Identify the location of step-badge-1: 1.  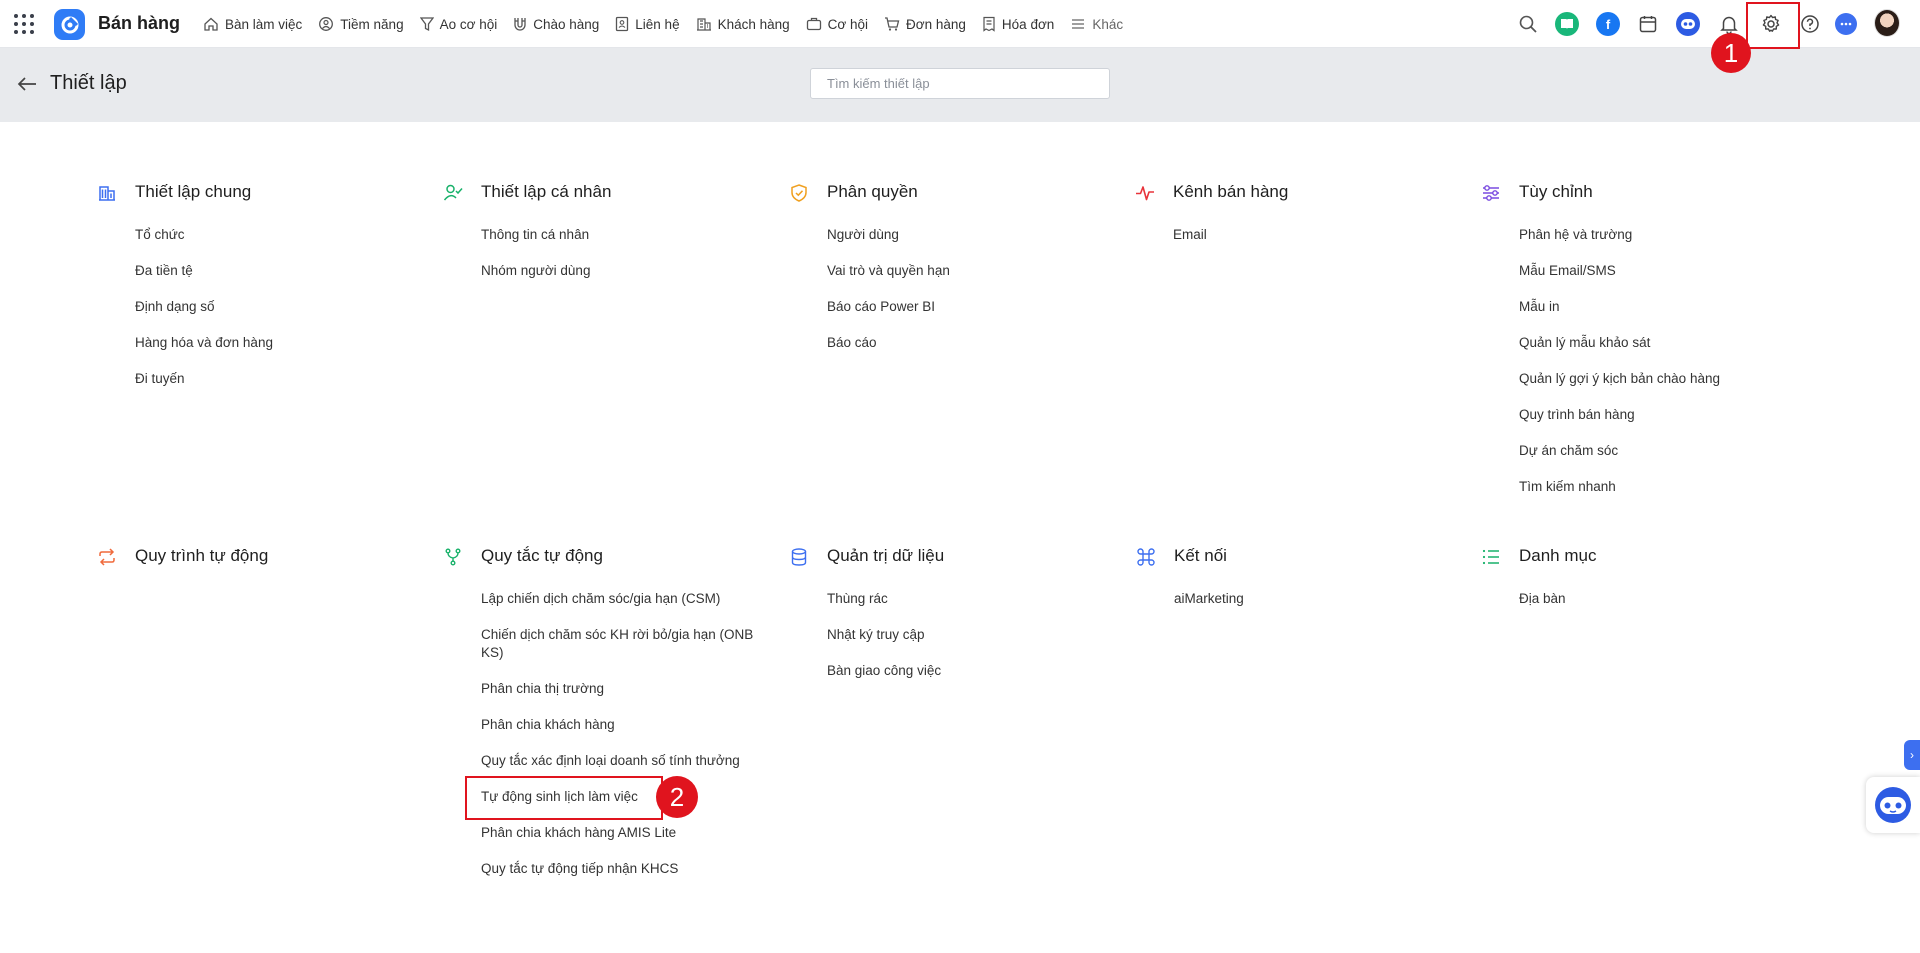
(1731, 53).